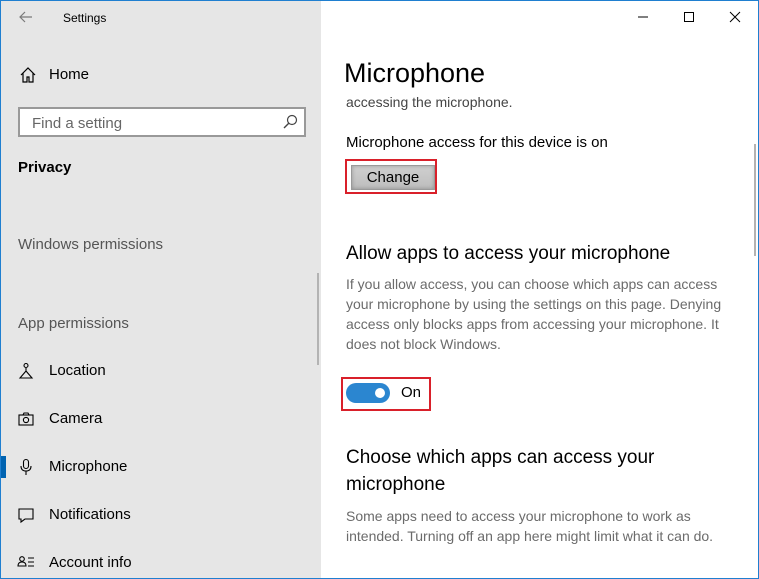 The image size is (759, 579). I want to click on sidebar-item-notifications: Notifications, so click(161, 515).